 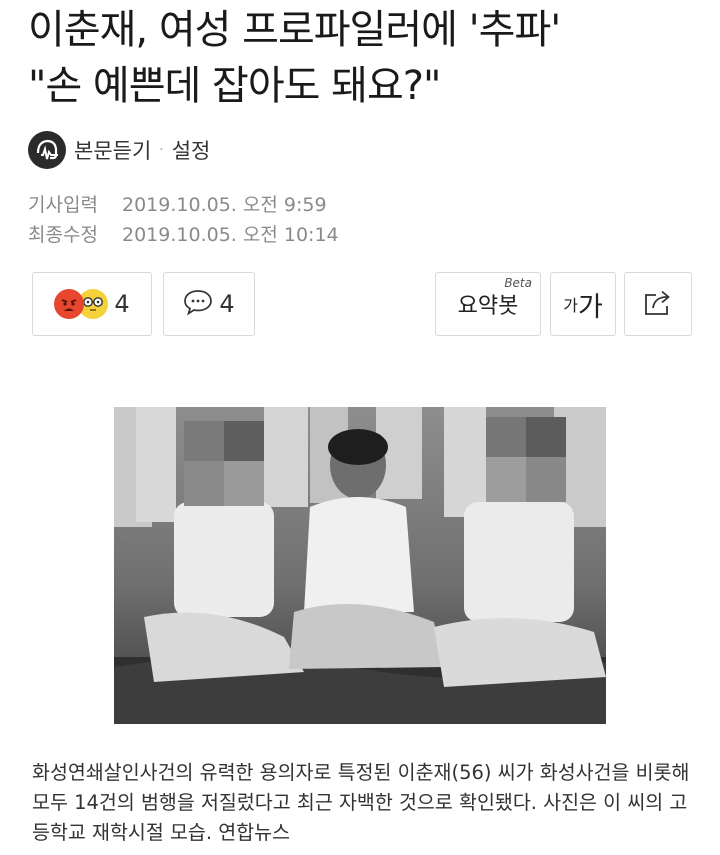 I want to click on published-label: 기사입력, so click(x=63, y=205).